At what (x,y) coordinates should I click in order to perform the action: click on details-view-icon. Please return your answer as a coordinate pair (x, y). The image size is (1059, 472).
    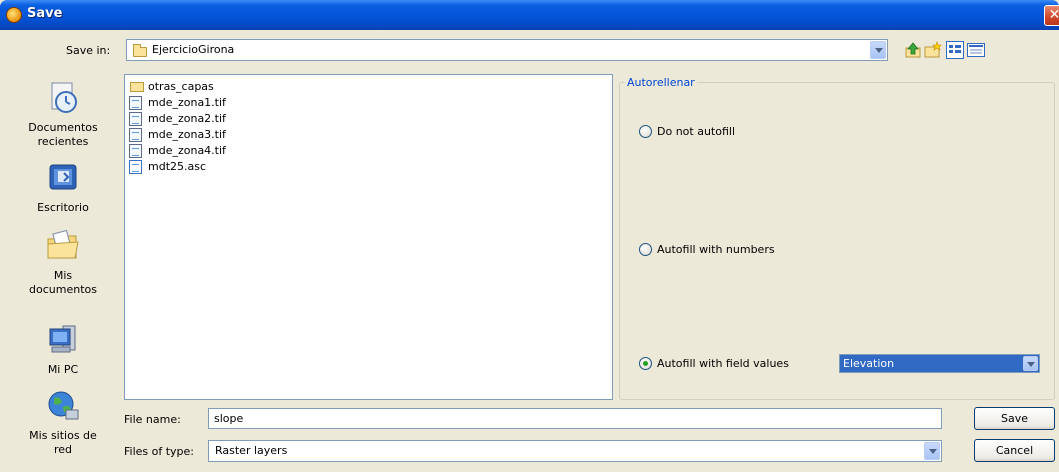
    Looking at the image, I should click on (976, 50).